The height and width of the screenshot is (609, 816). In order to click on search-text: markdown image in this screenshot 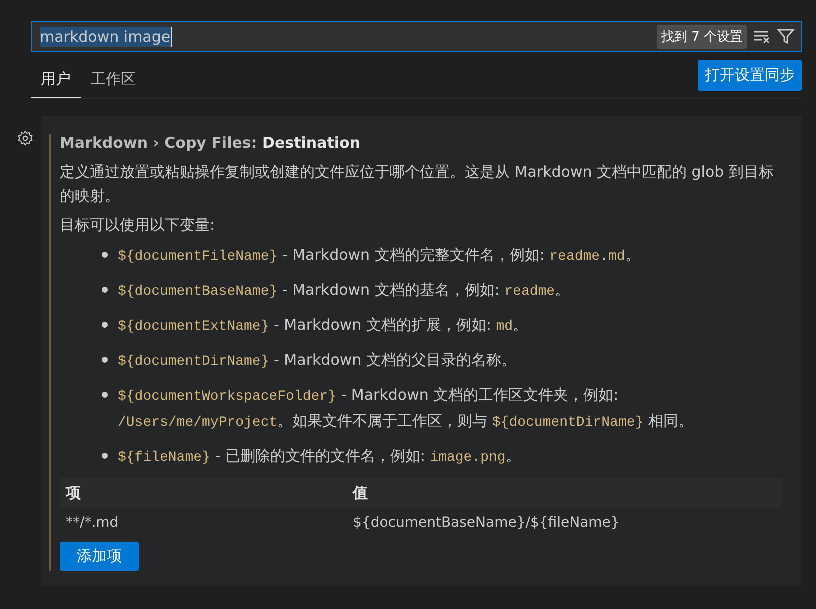, I will do `click(106, 36)`.